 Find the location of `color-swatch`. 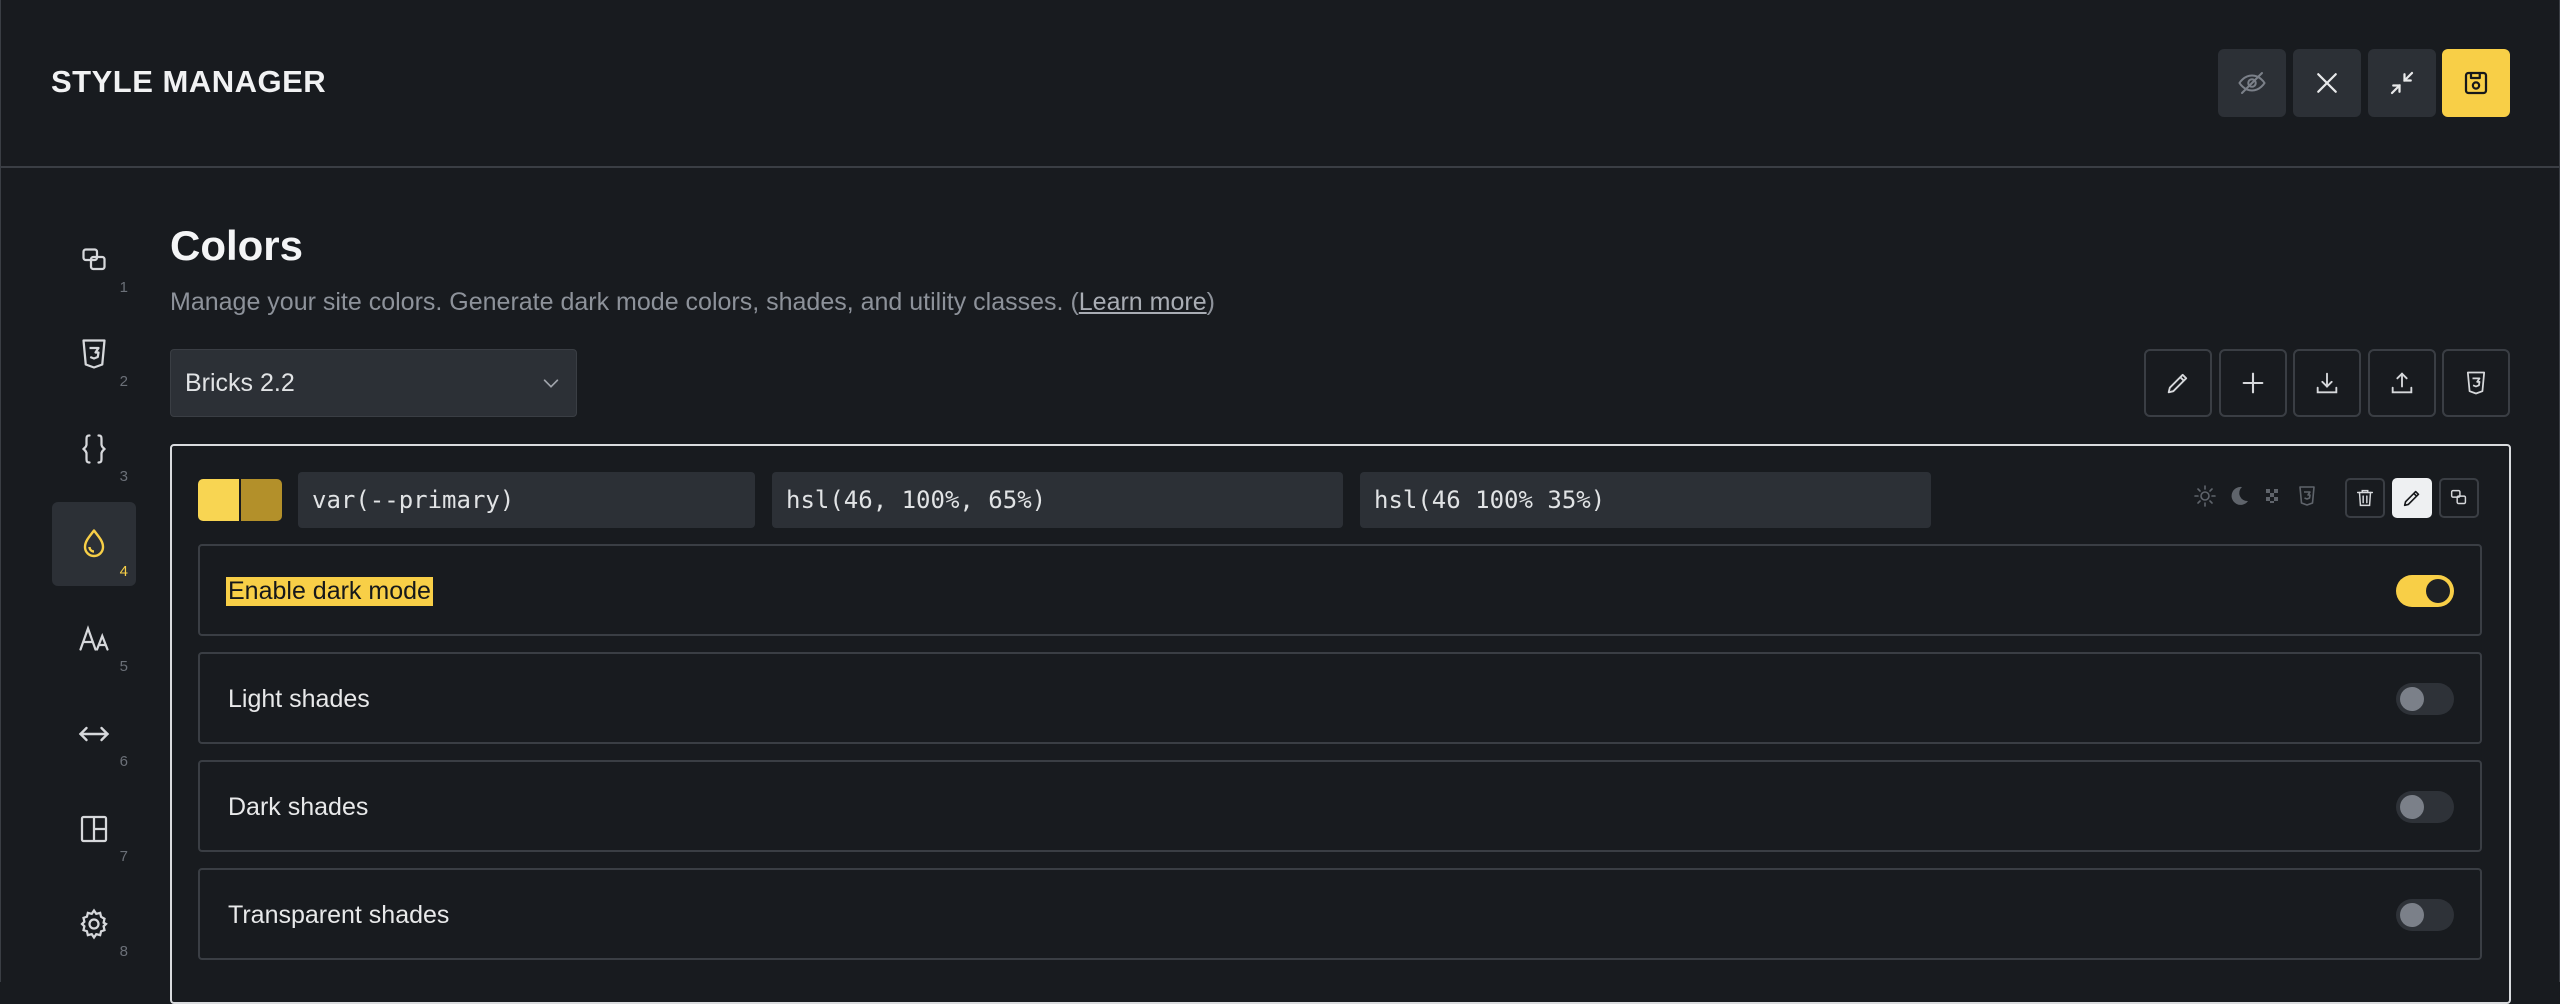

color-swatch is located at coordinates (240, 500).